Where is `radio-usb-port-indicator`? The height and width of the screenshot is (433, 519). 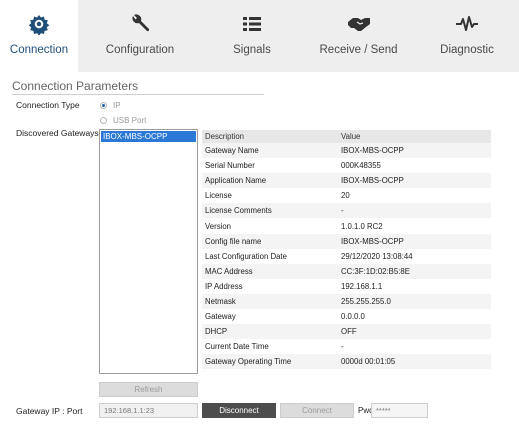
radio-usb-port-indicator is located at coordinates (103, 120).